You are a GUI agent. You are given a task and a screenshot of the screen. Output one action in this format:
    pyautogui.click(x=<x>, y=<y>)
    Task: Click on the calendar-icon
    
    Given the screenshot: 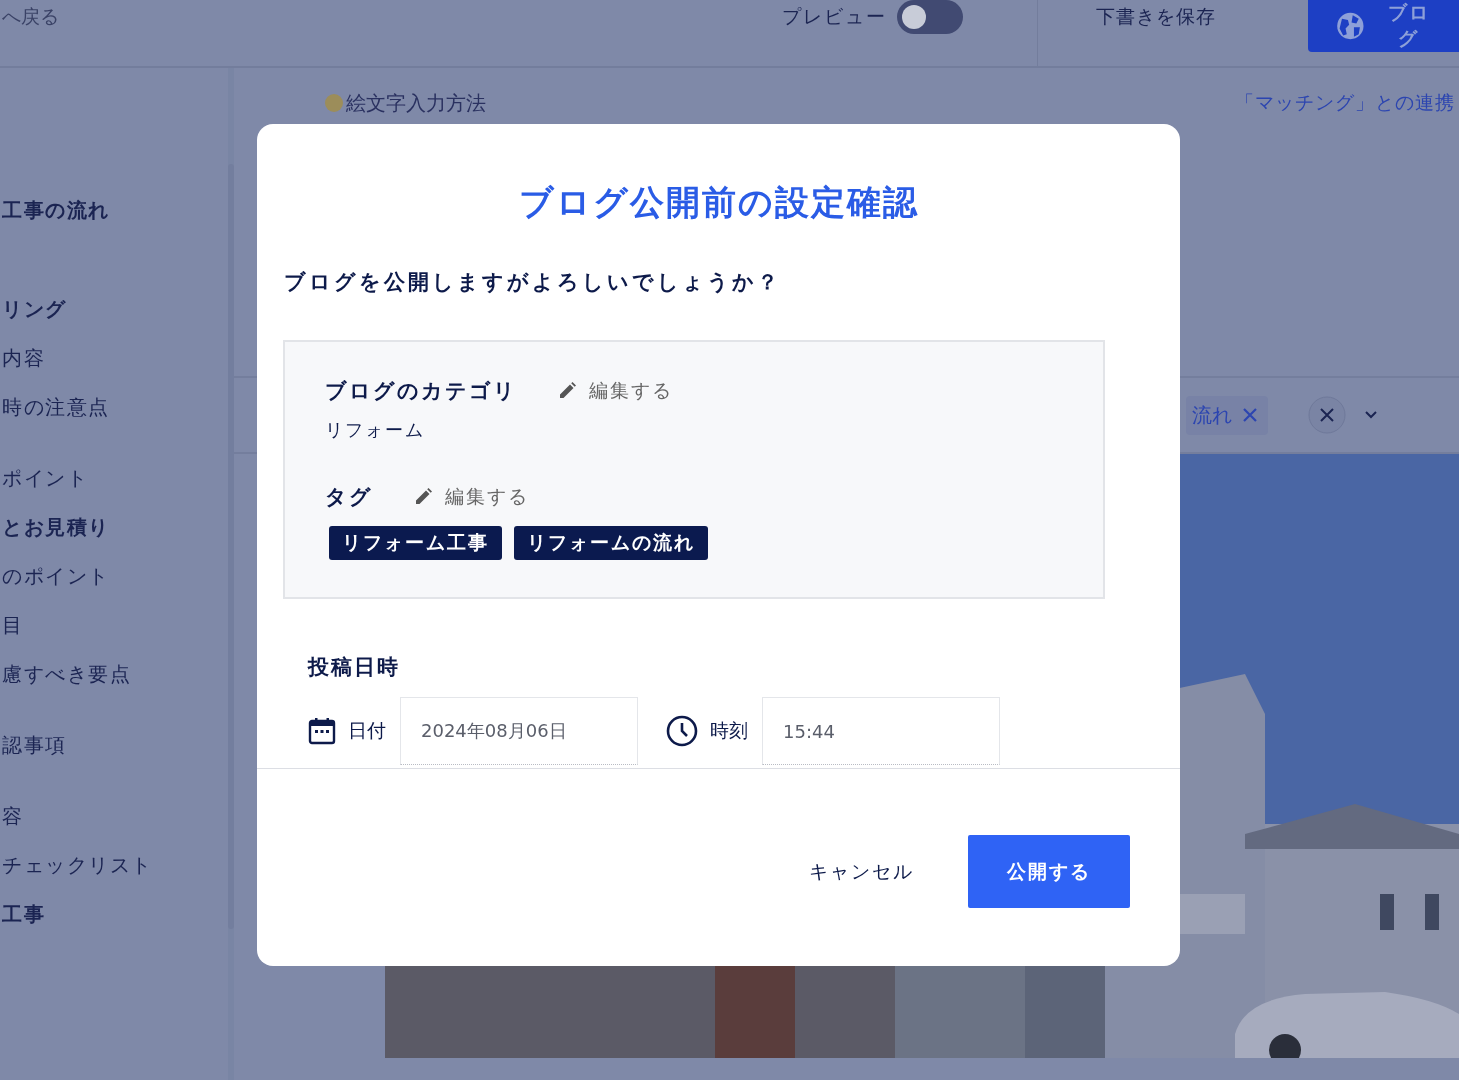 What is the action you would take?
    pyautogui.click(x=322, y=731)
    